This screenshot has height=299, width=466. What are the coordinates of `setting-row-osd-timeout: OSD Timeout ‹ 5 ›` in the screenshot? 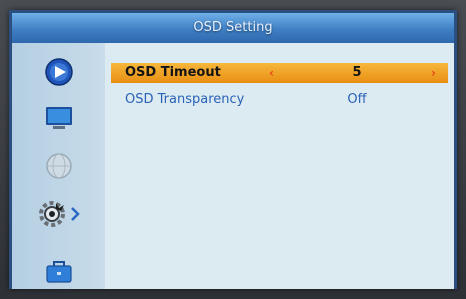 It's located at (279, 73).